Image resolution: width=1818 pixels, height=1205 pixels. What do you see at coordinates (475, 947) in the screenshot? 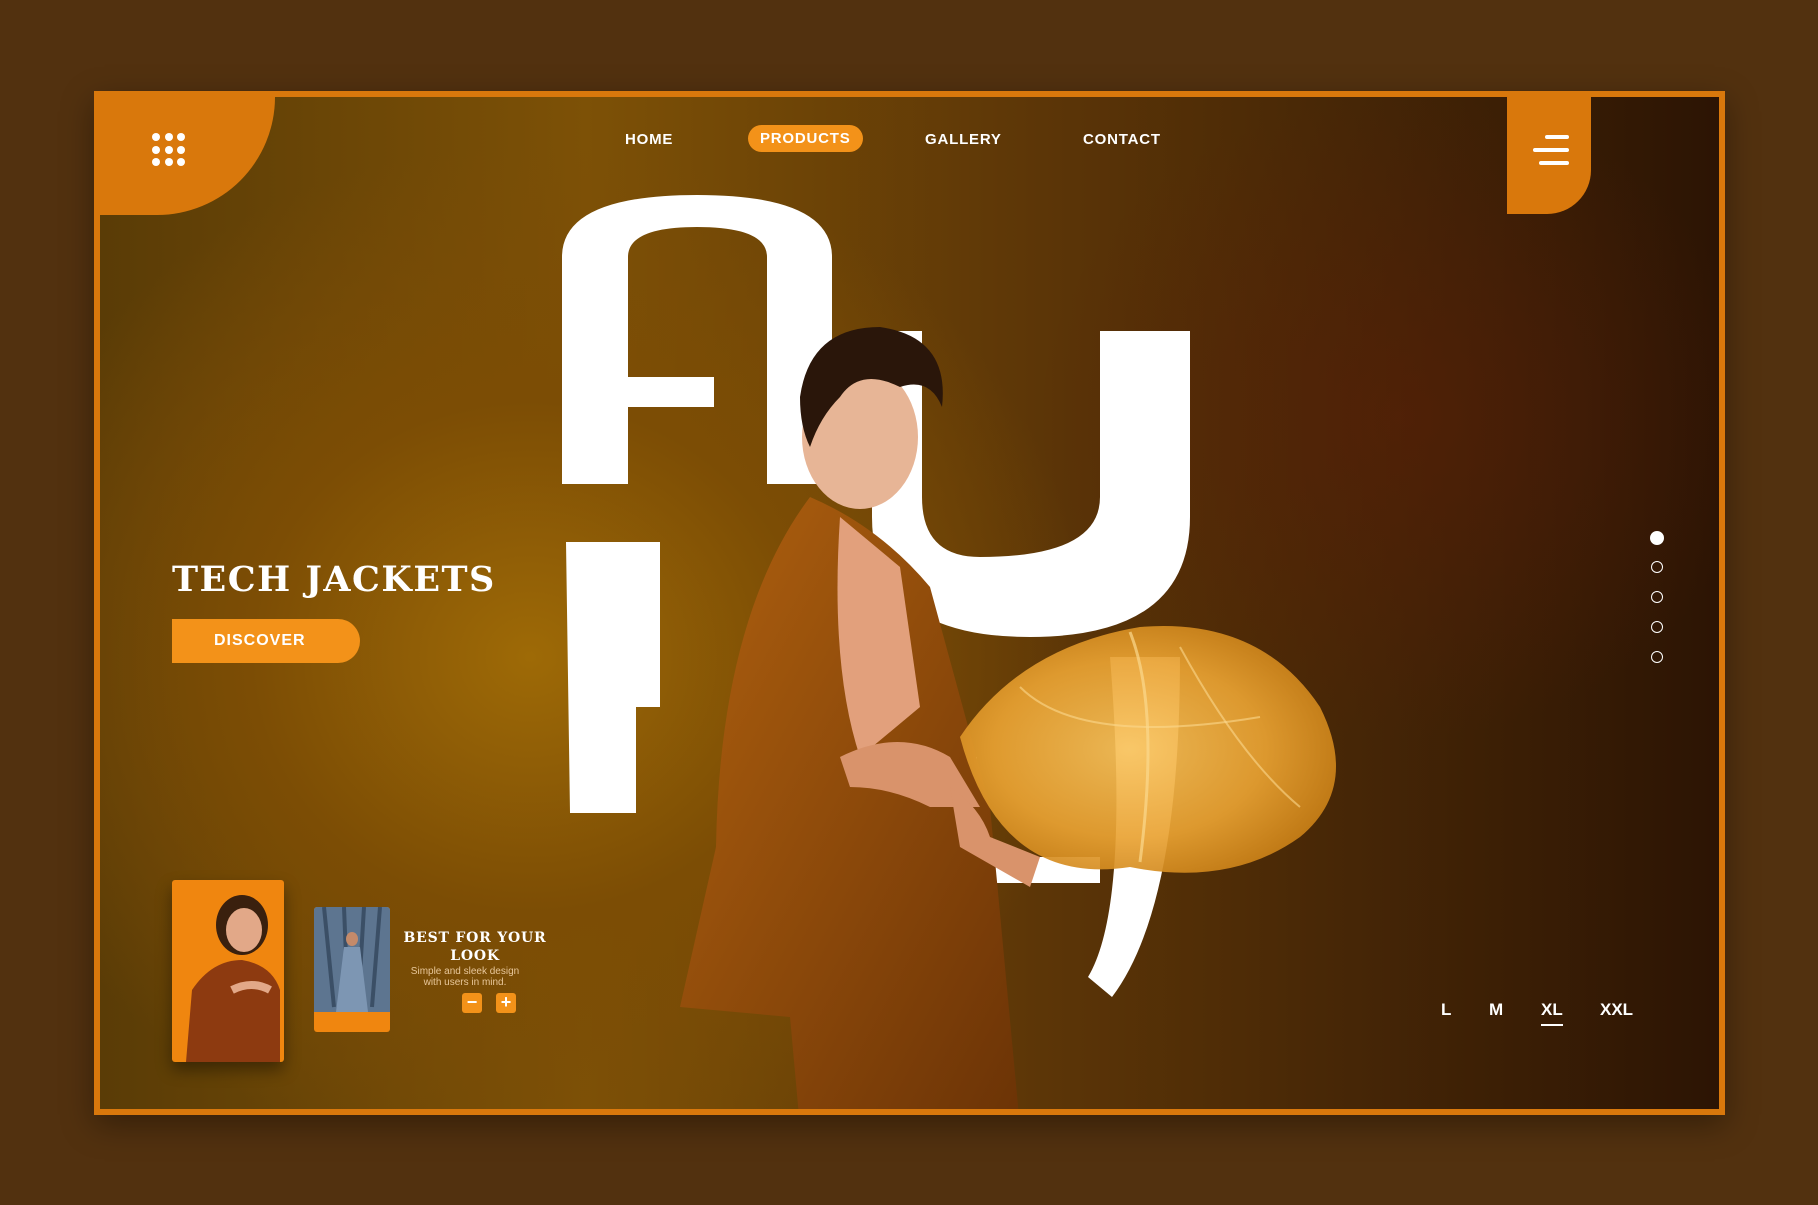
I see `product-title: BEST FOR YOUR LOOK` at bounding box center [475, 947].